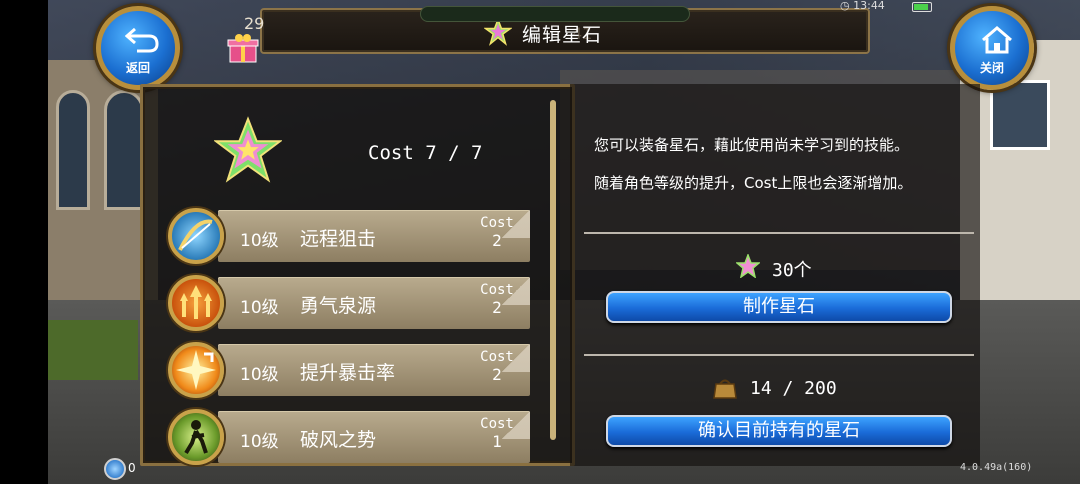 The height and width of the screenshot is (484, 1080). I want to click on star-stone-icon, so click(498, 32).